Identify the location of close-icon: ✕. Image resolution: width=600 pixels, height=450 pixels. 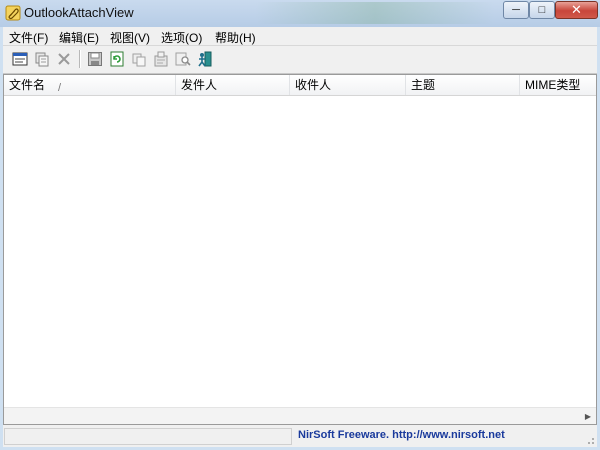
(576, 9).